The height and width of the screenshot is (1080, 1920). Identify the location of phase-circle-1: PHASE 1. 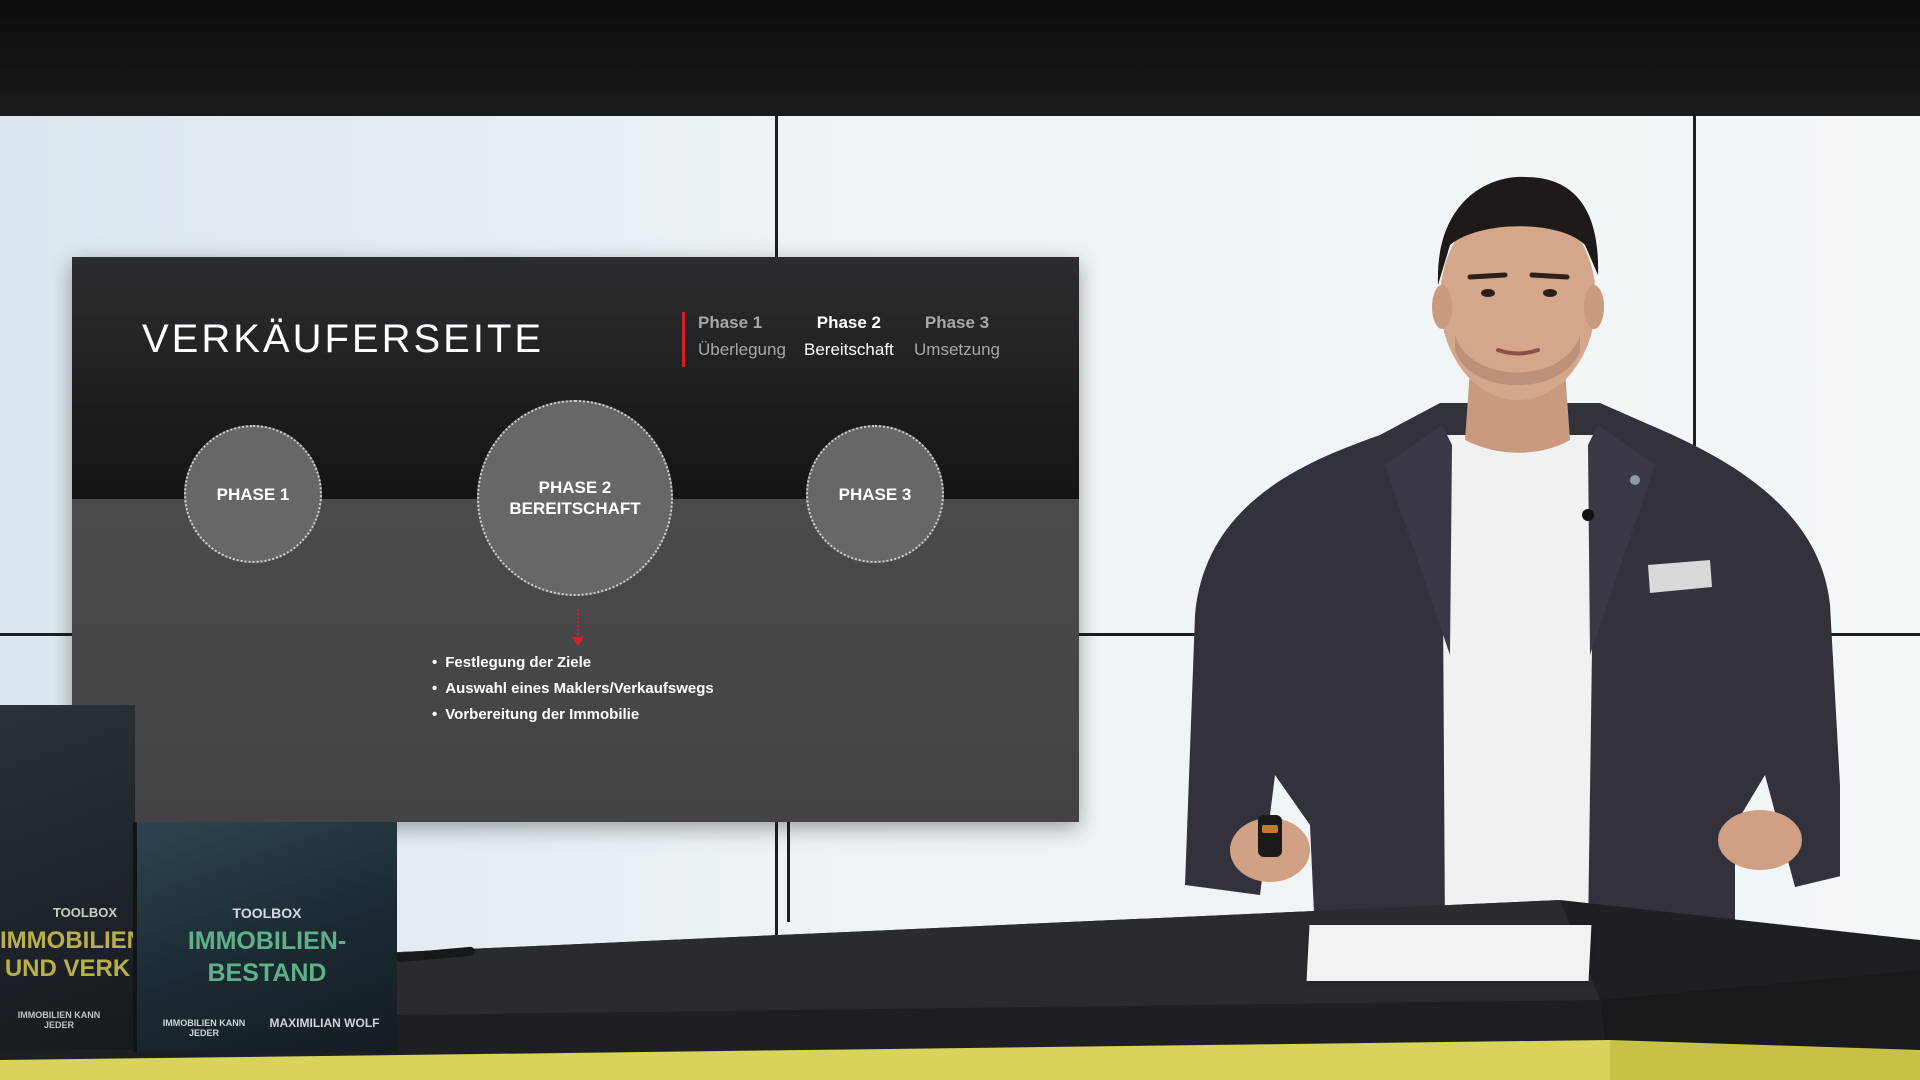
(253, 494).